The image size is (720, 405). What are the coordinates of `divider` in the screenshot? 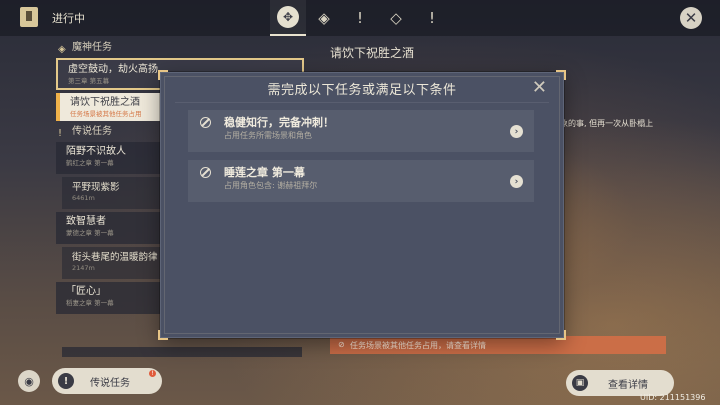 It's located at (362, 102).